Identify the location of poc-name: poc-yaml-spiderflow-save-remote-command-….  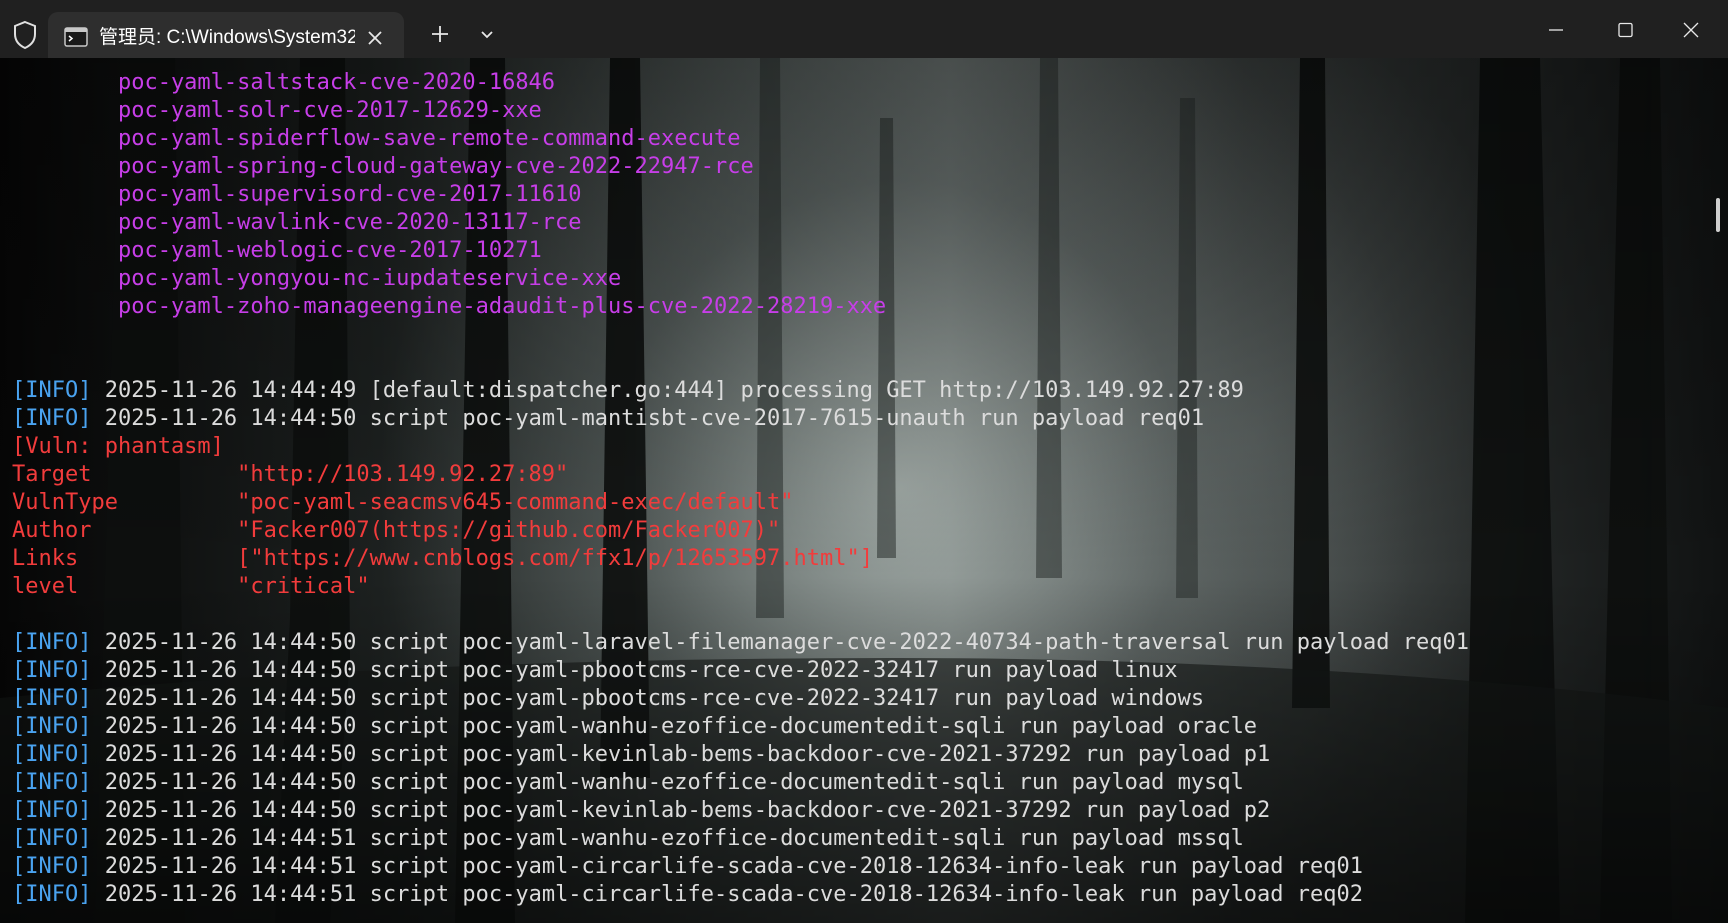
(376, 138).